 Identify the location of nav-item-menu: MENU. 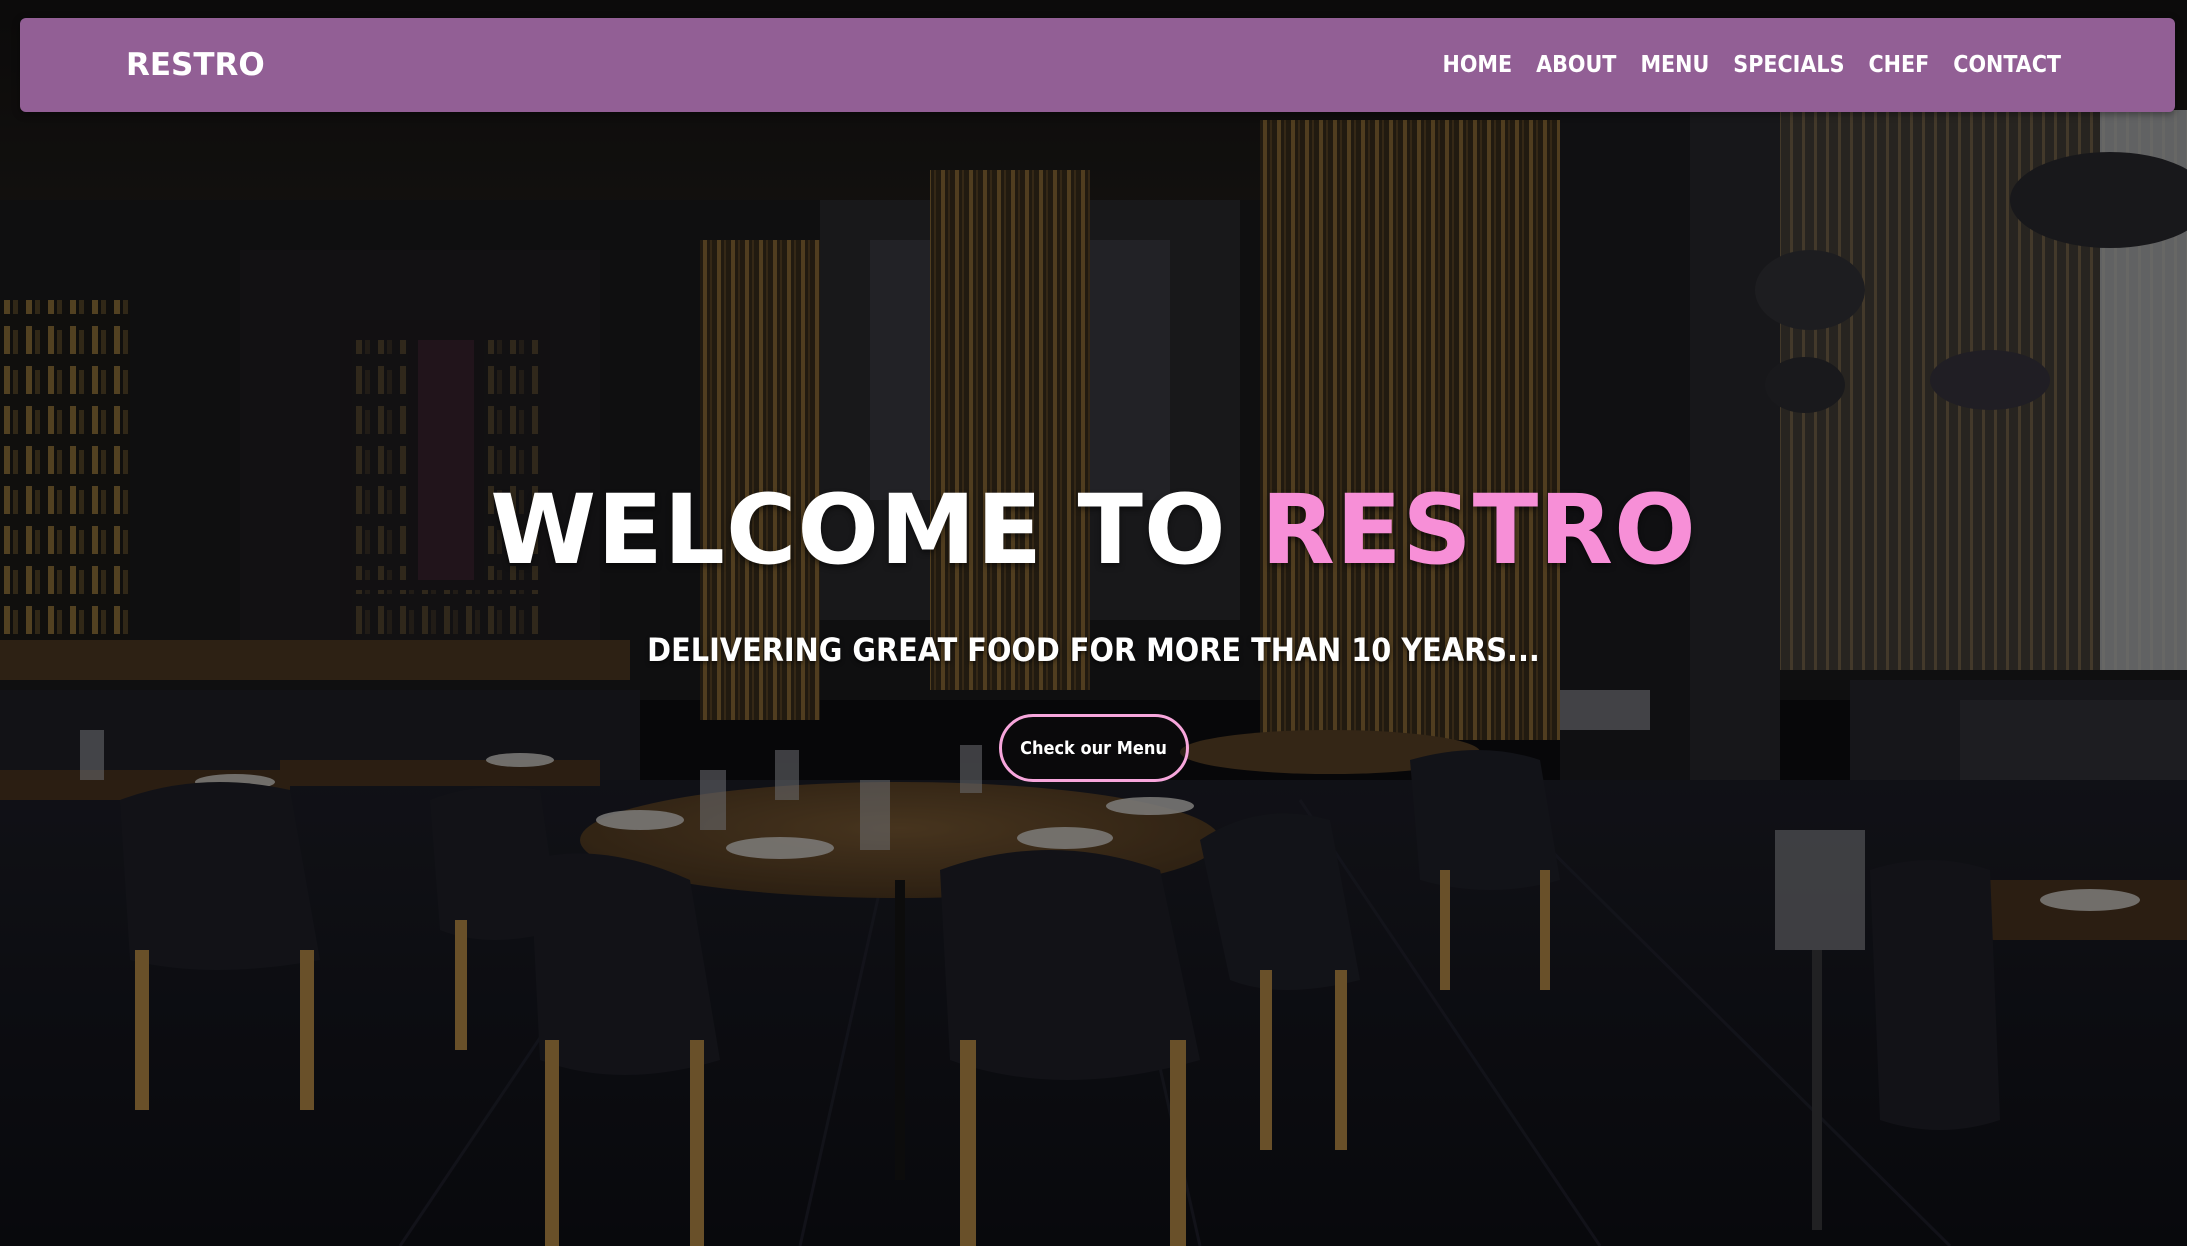
(1674, 65).